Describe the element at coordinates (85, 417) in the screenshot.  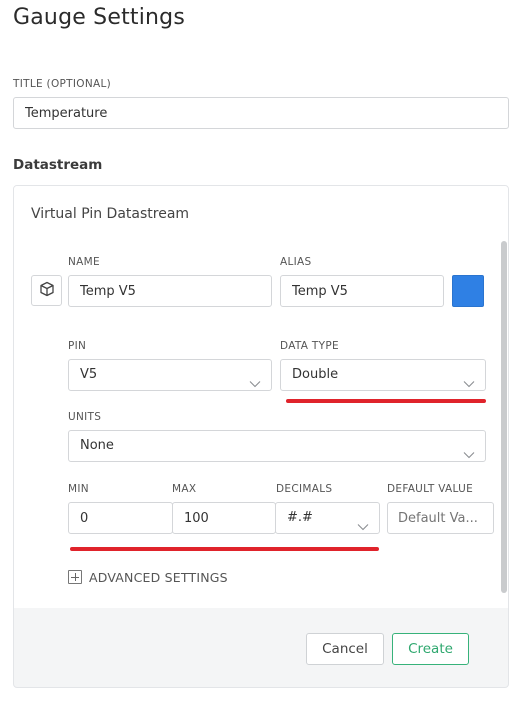
I see `units-field-label: UNITS` at that location.